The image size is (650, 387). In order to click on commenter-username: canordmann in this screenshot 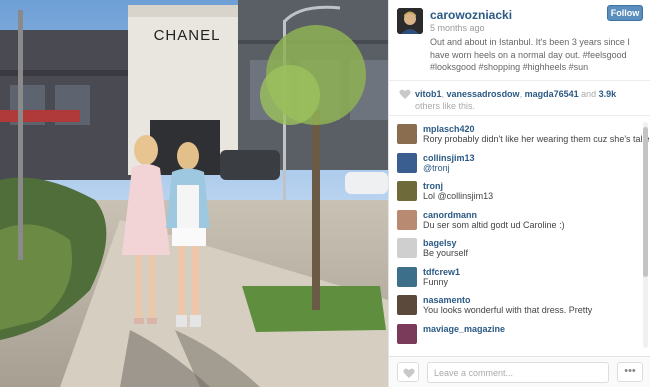, I will do `click(536, 212)`.